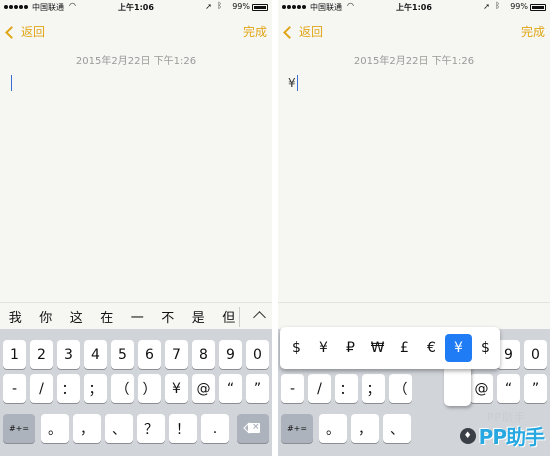 Image resolution: width=550 pixels, height=456 pixels. What do you see at coordinates (68, 354) in the screenshot?
I see `key: 3` at bounding box center [68, 354].